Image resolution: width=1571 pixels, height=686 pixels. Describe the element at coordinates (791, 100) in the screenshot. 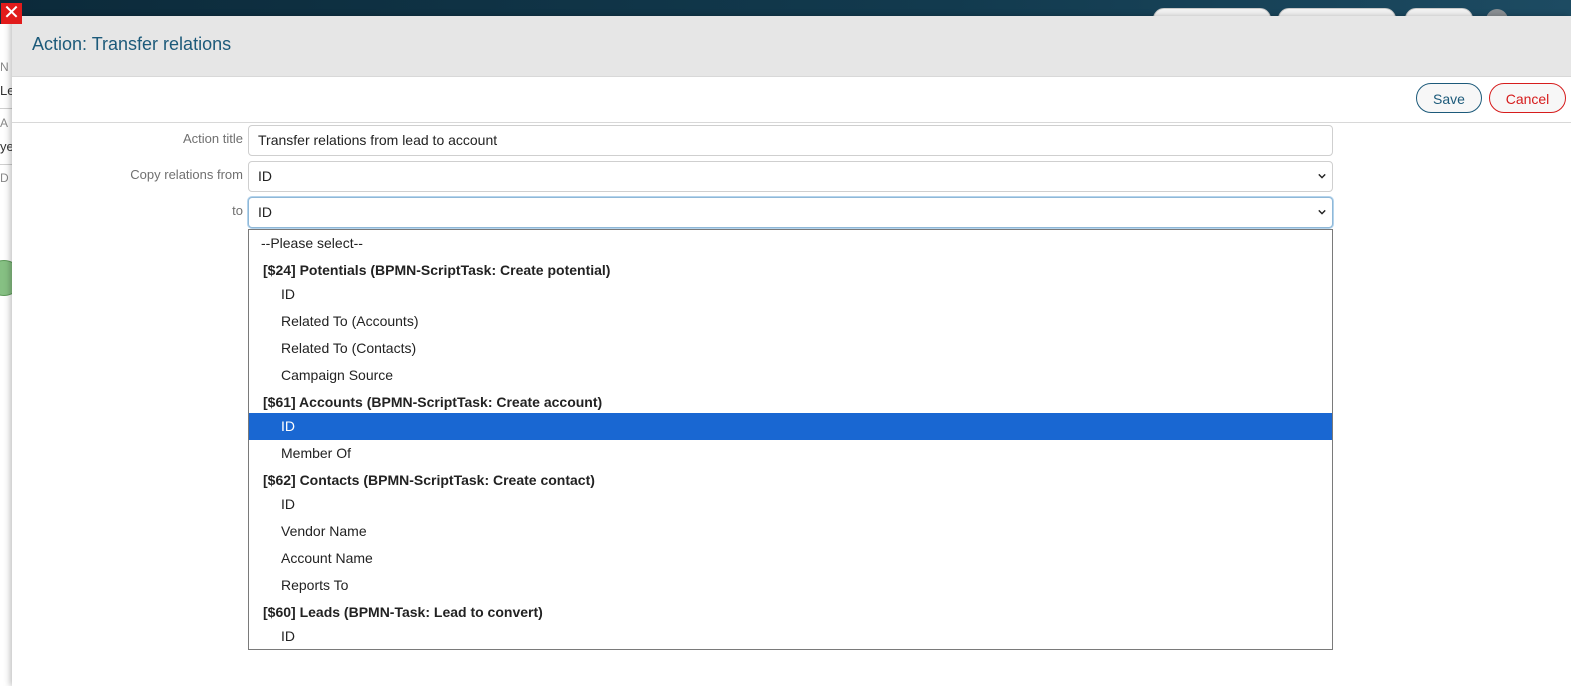

I see `modal-toolbar: Save Cancel` at that location.